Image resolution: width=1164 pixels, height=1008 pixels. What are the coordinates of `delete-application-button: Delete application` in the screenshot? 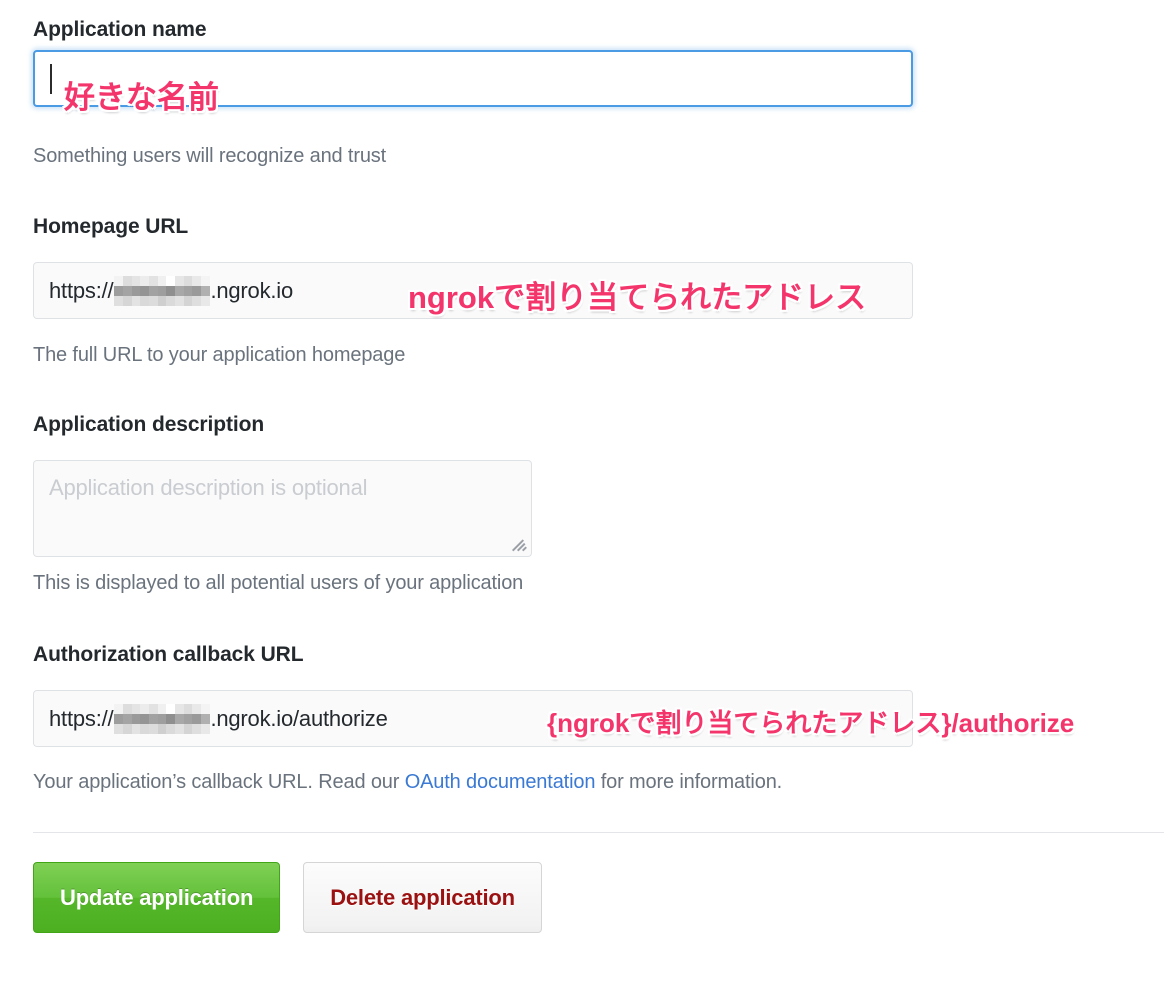 It's located at (422, 897).